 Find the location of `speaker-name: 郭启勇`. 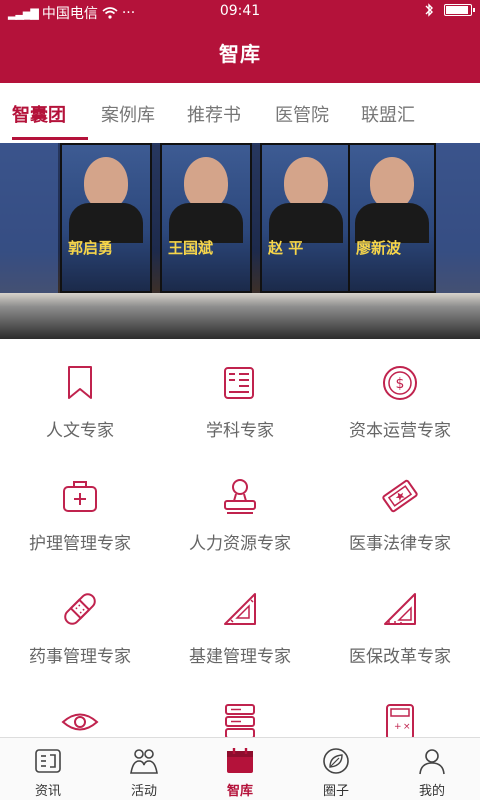

speaker-name: 郭启勇 is located at coordinates (91, 248).